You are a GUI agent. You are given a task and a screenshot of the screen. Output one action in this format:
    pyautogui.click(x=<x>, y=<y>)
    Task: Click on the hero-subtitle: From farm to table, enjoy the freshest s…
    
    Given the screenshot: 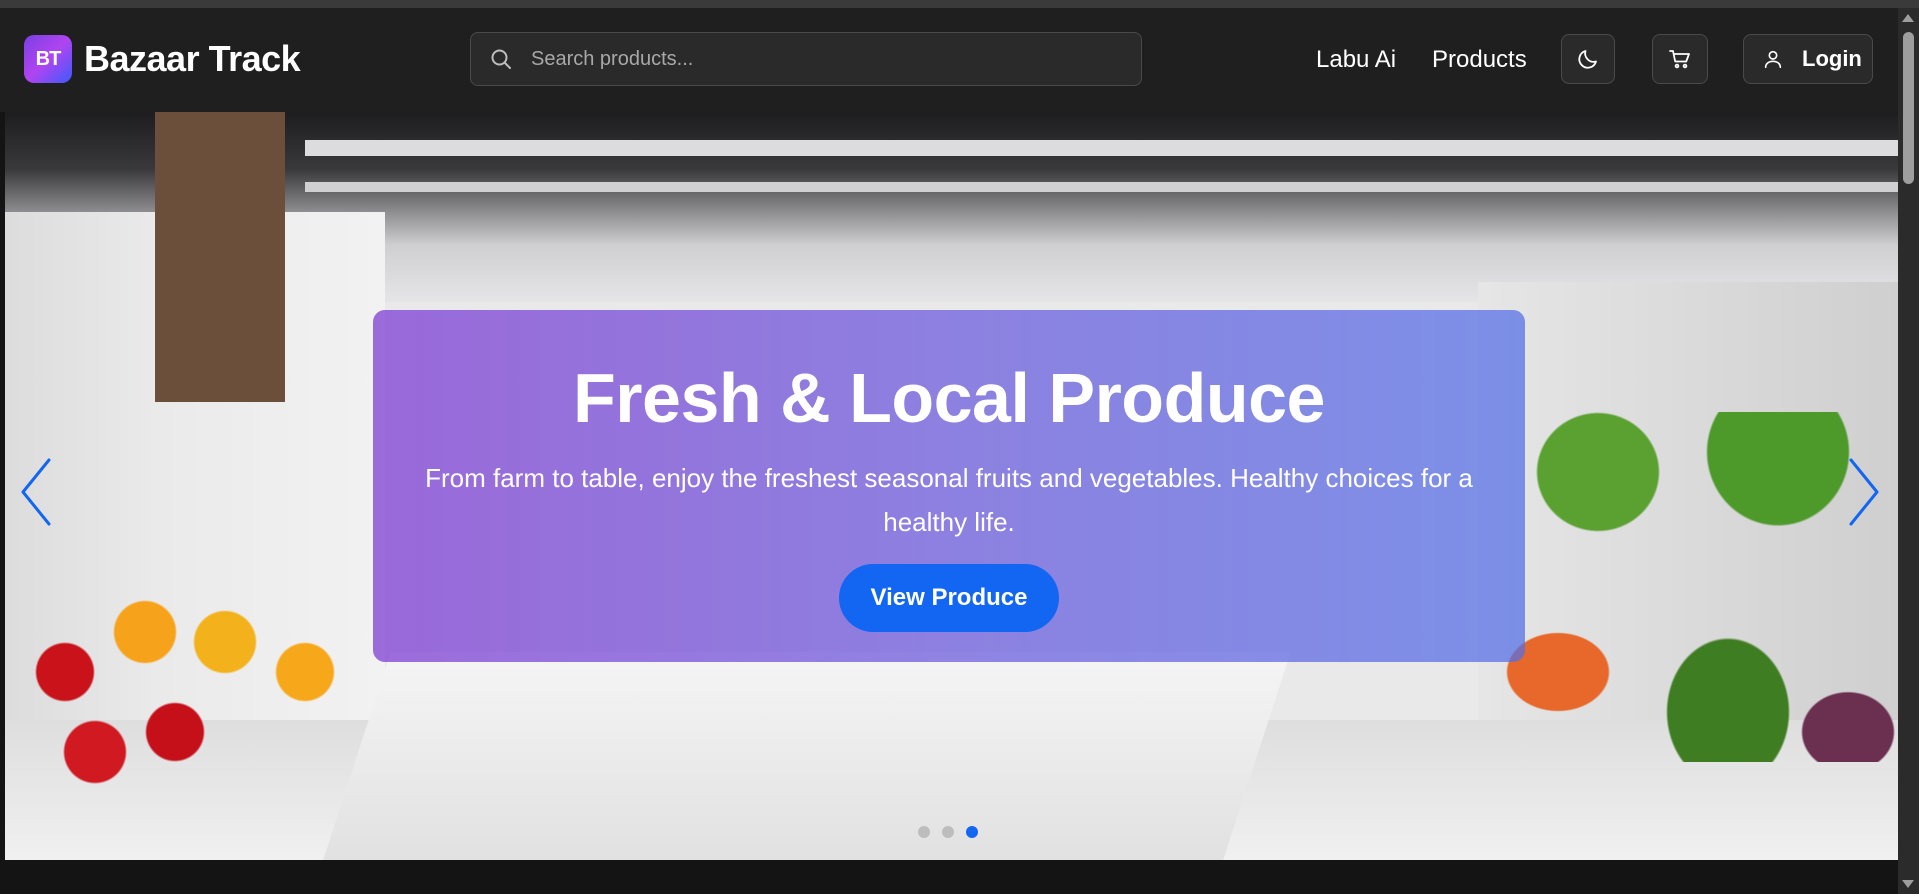 What is the action you would take?
    pyautogui.click(x=949, y=500)
    